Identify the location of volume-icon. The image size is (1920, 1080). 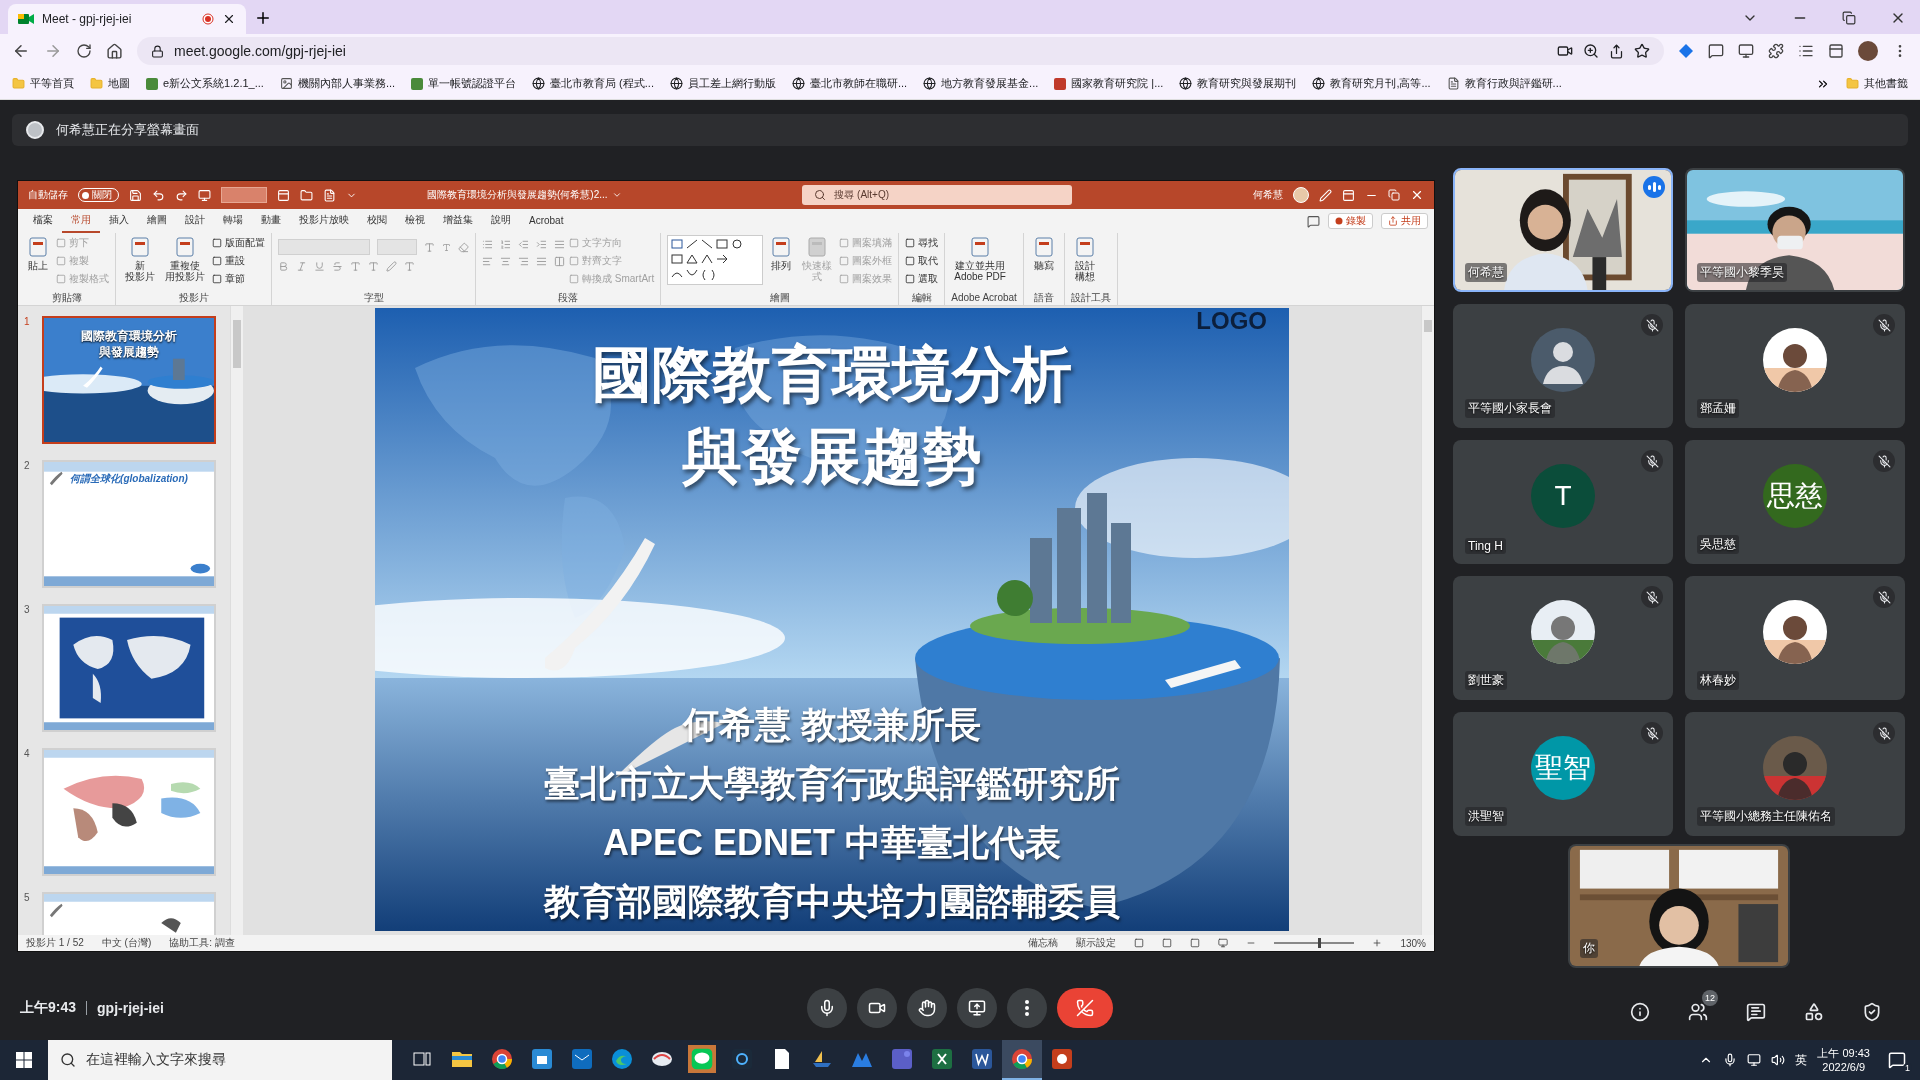
(1778, 1060).